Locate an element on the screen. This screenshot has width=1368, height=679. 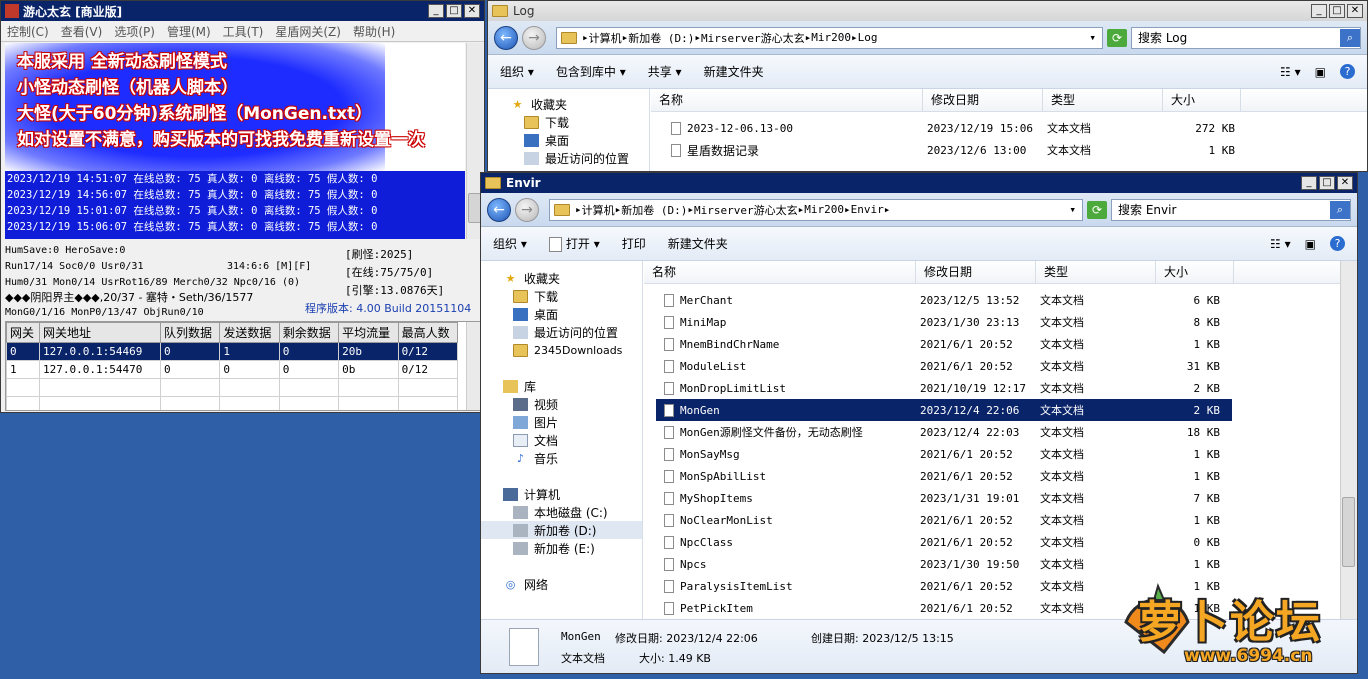
col-max: 最高人数 is located at coordinates (428, 332).